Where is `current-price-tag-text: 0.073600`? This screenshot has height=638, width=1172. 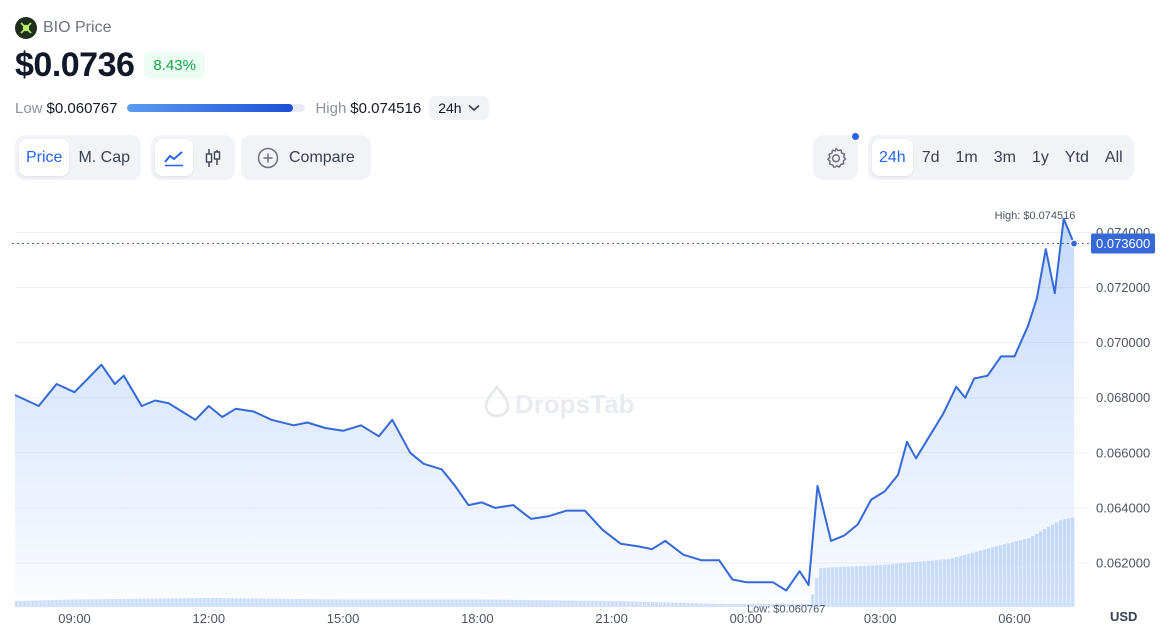
current-price-tag-text: 0.073600 is located at coordinates (1123, 243).